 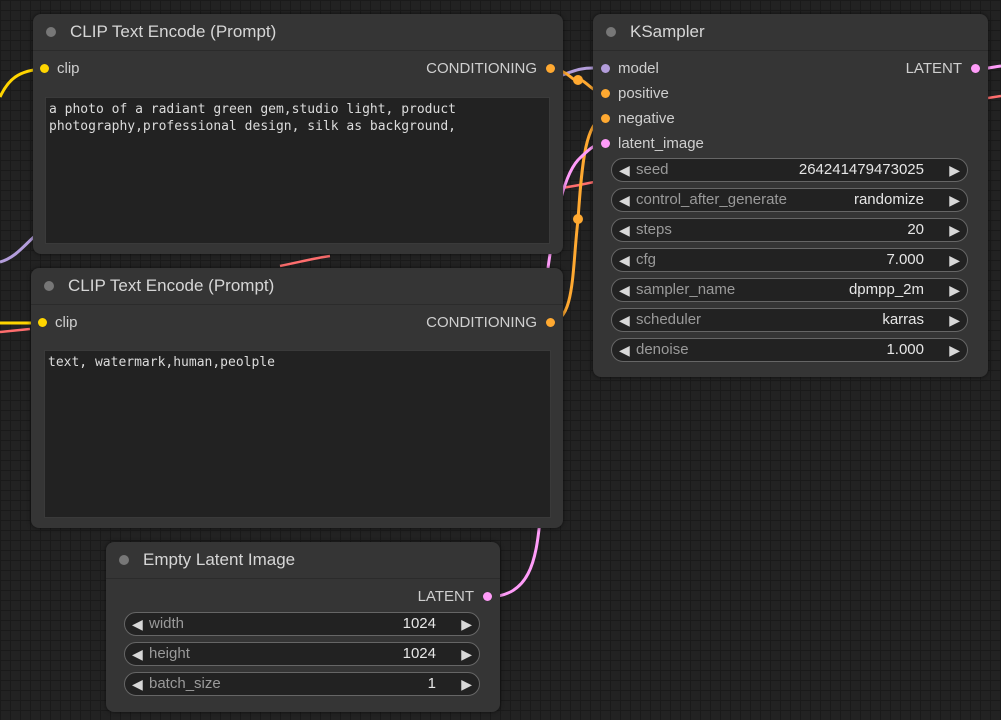 I want to click on prompt-textarea: text, watermark,human,peolple, so click(x=297, y=434).